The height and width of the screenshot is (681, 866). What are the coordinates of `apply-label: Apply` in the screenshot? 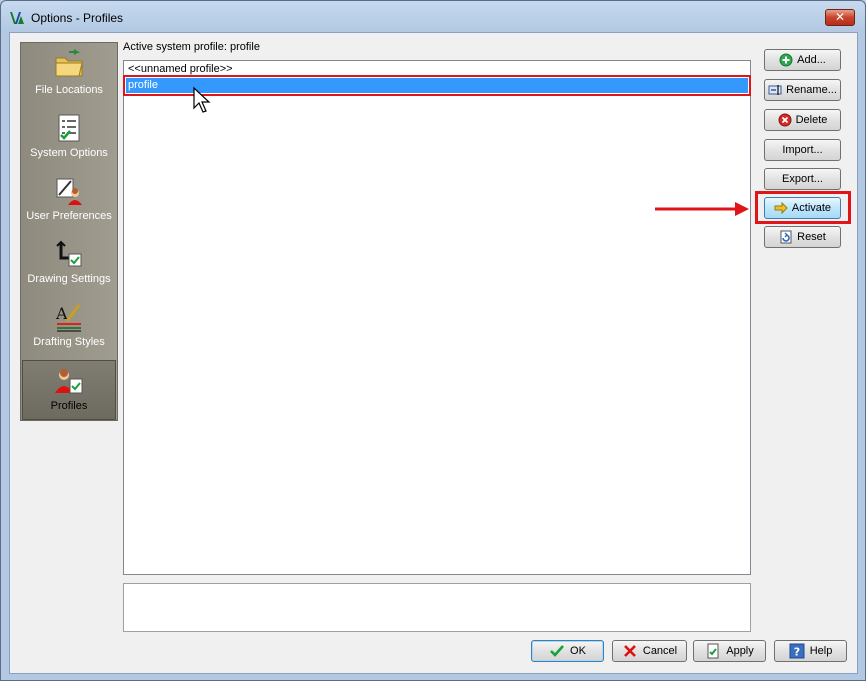 It's located at (740, 651).